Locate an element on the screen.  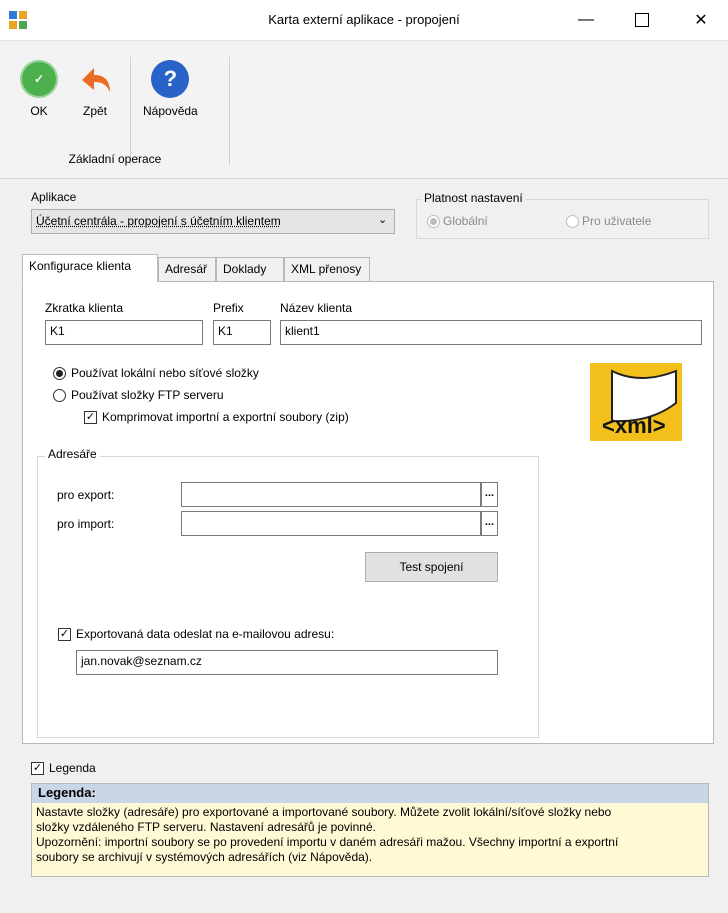
back-label: Zpět is located at coordinates (94, 111).